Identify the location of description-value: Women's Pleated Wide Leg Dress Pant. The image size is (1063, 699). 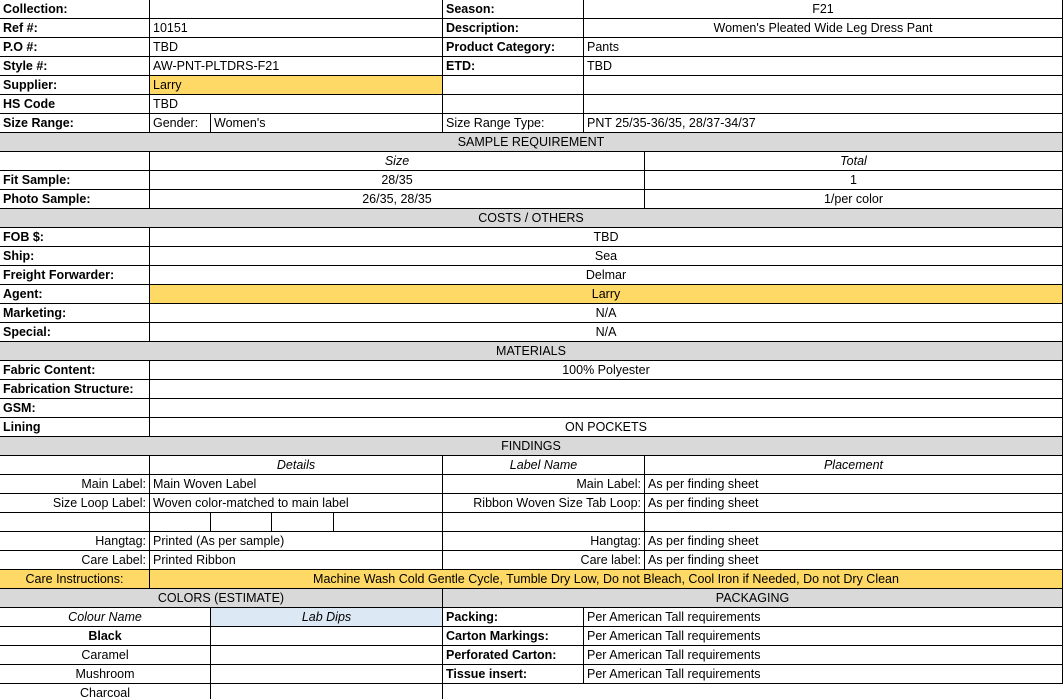
(823, 28).